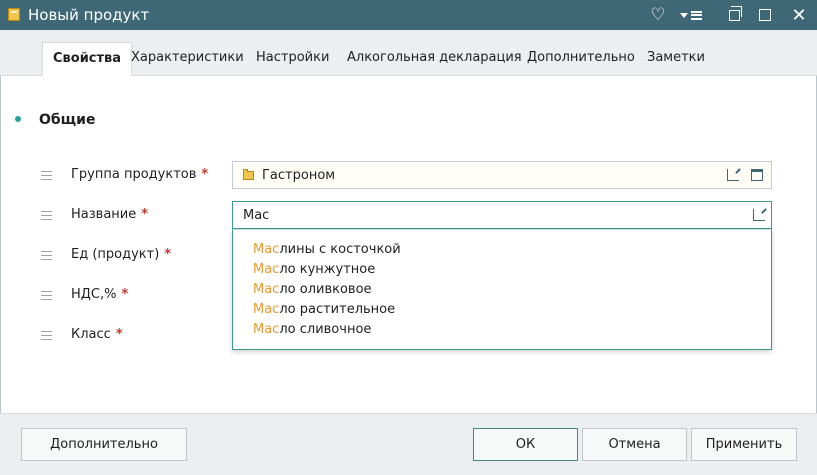 The image size is (817, 475). Describe the element at coordinates (691, 15) in the screenshot. I see `window-menu-icon` at that location.